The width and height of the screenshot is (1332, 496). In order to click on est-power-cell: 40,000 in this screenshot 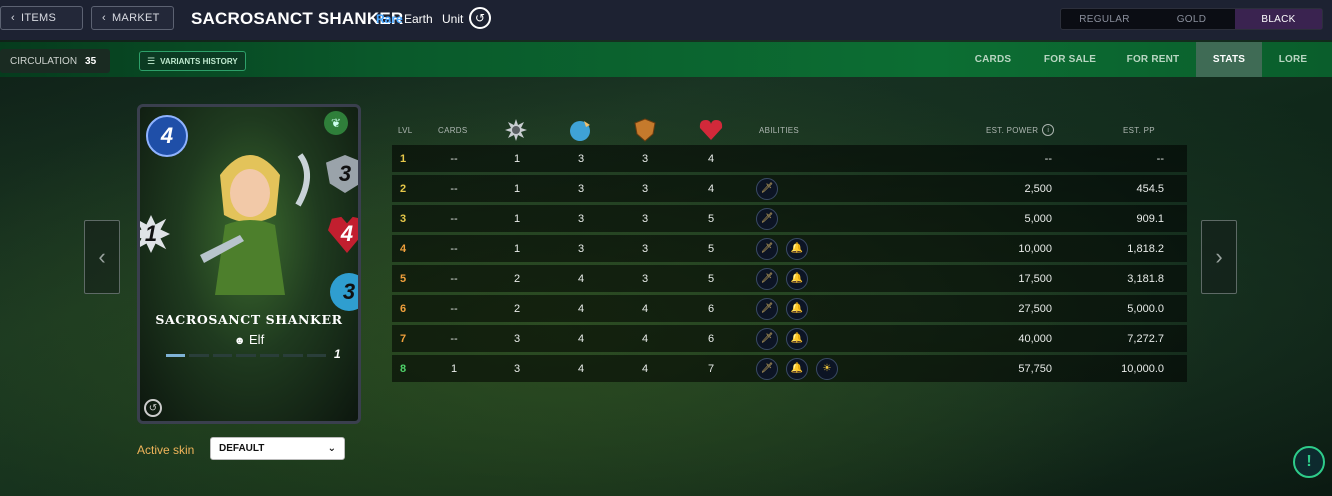, I will do `click(1035, 338)`.